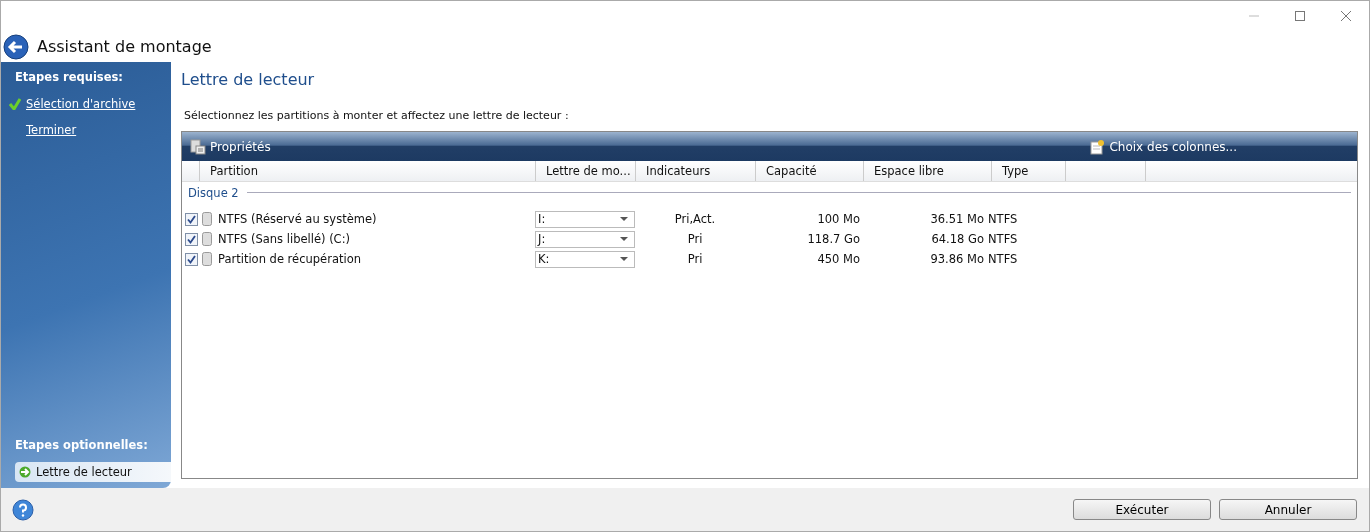  What do you see at coordinates (1097, 146) in the screenshot?
I see `notepad-icon` at bounding box center [1097, 146].